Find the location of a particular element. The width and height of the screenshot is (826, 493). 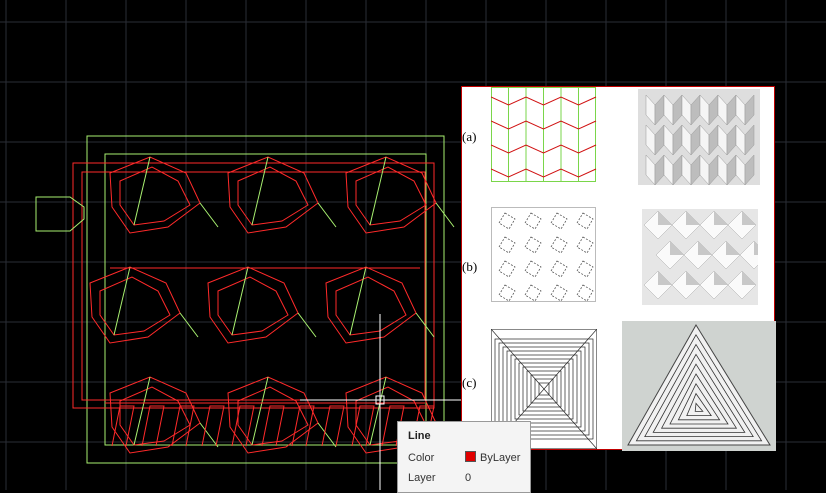

tooltip-title: Line is located at coordinates (419, 436).